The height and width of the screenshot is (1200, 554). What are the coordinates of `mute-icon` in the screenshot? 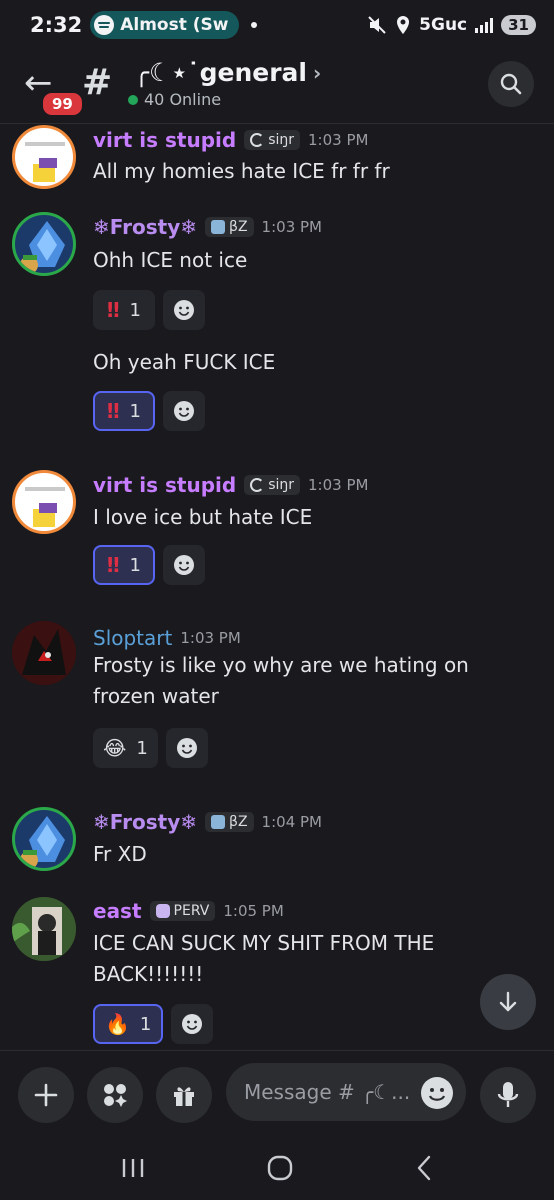 It's located at (377, 25).